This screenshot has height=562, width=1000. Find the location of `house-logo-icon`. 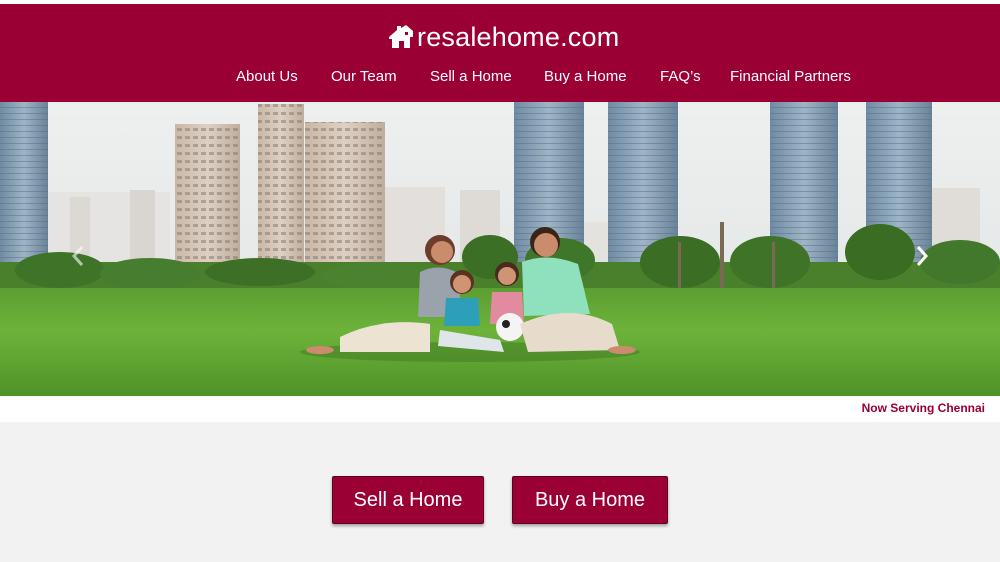

house-logo-icon is located at coordinates (401, 36).